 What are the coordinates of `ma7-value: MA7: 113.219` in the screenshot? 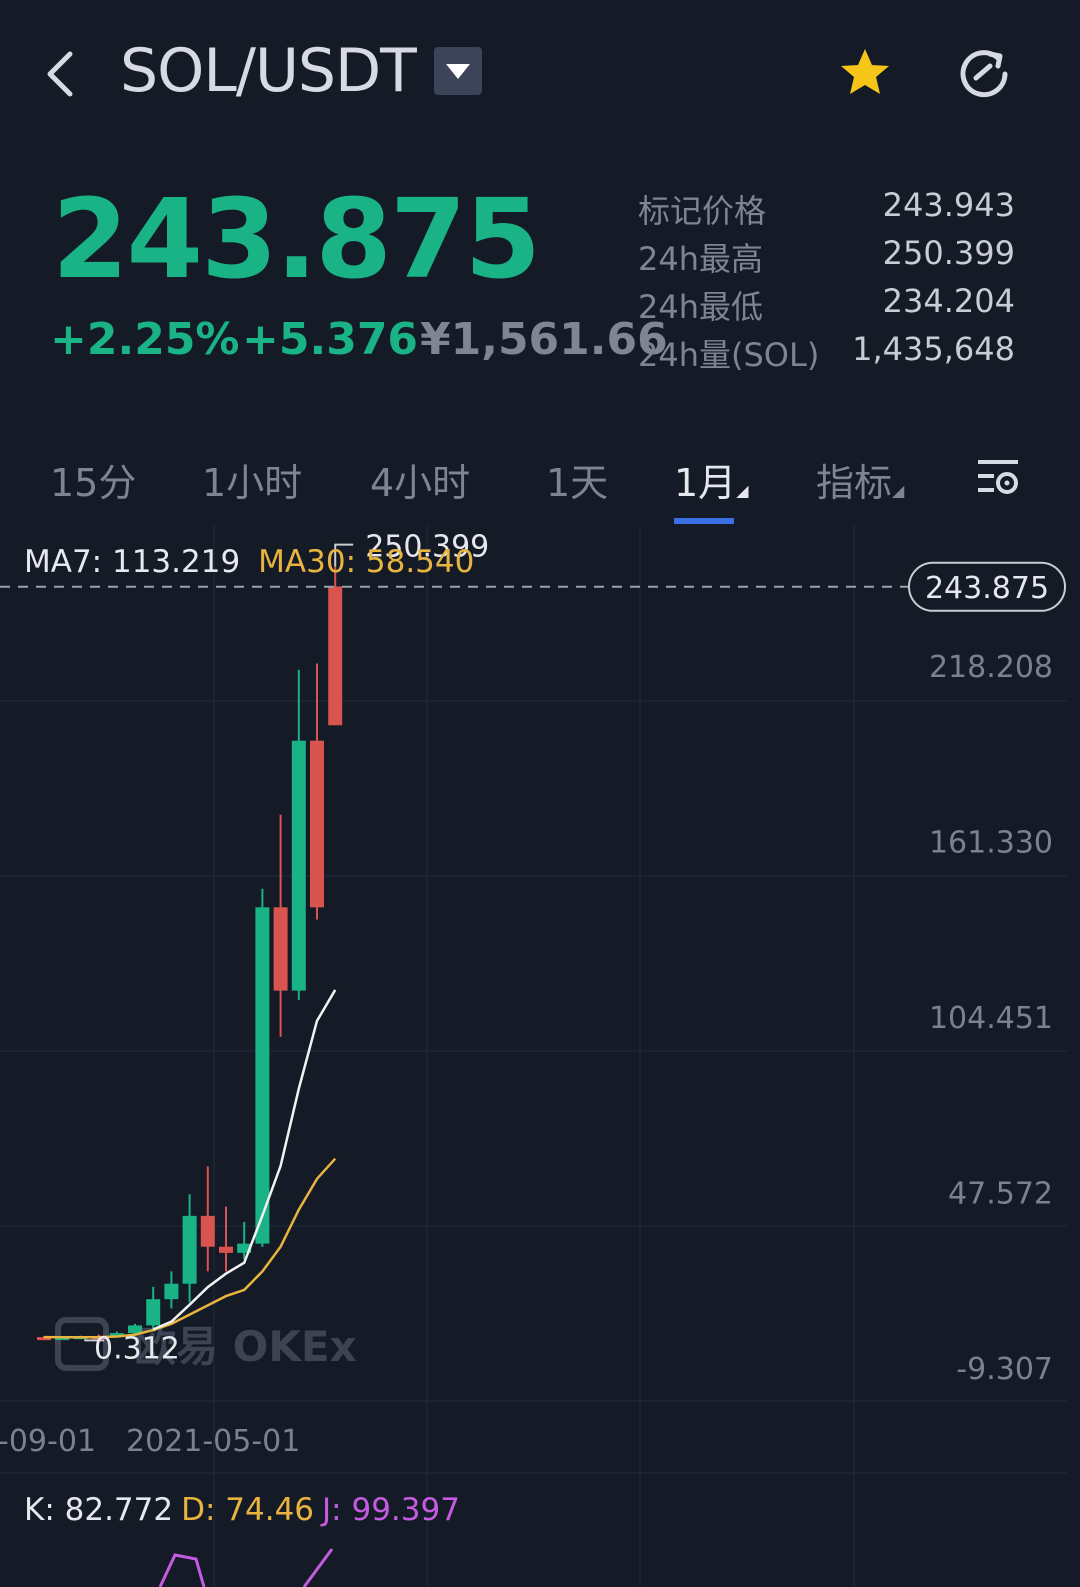 It's located at (132, 562).